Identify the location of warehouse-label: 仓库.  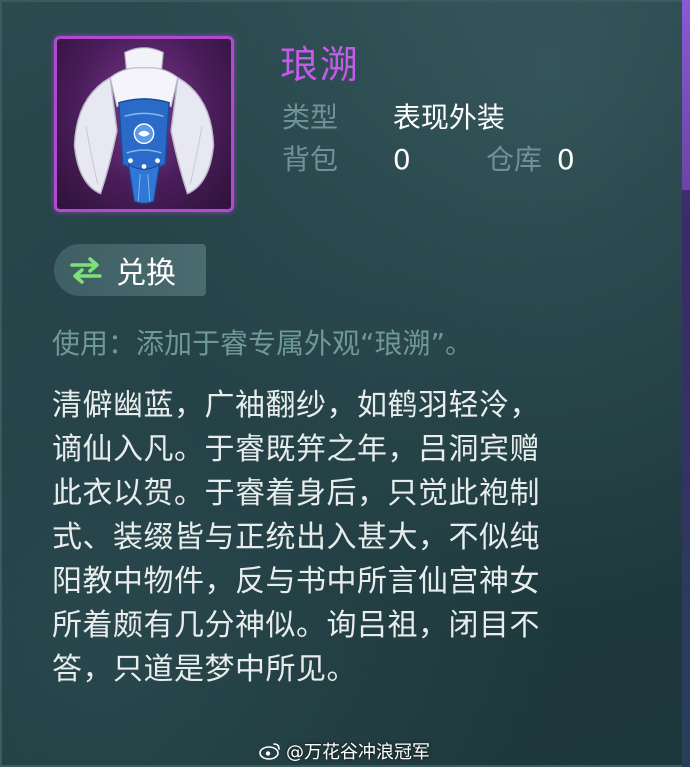
(514, 159).